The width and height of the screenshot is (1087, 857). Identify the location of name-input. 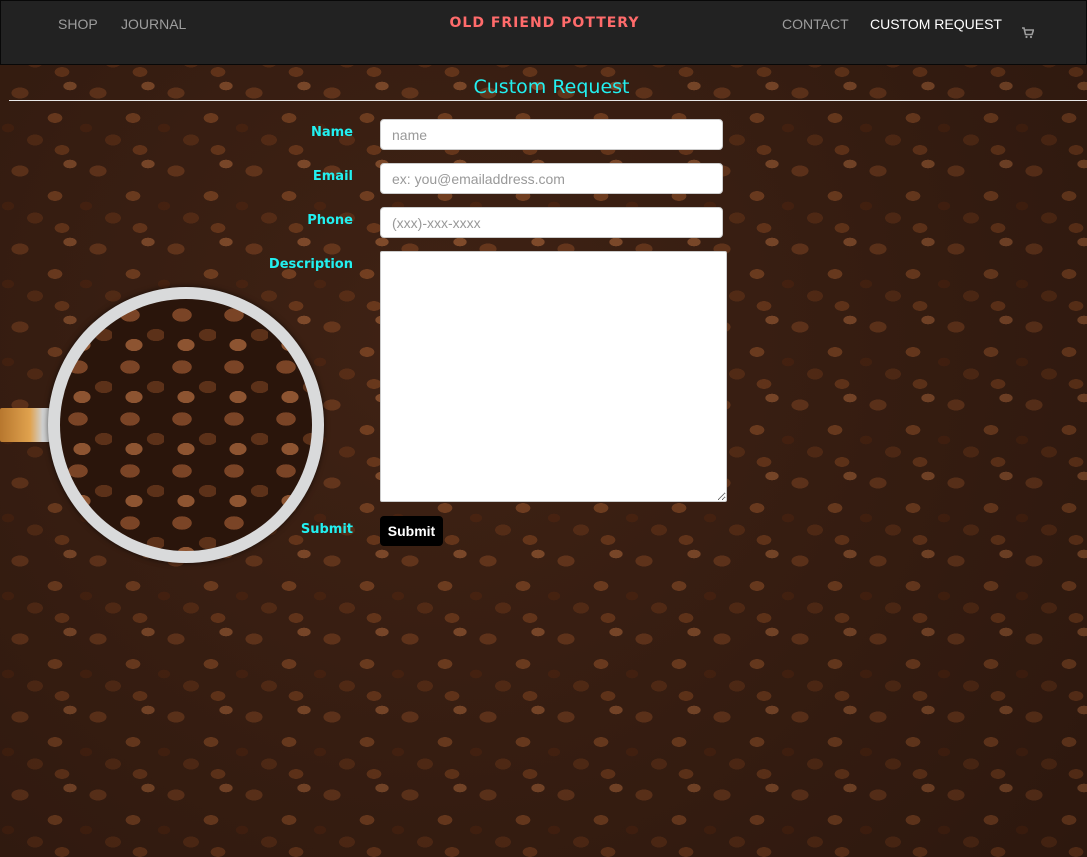
(551, 134).